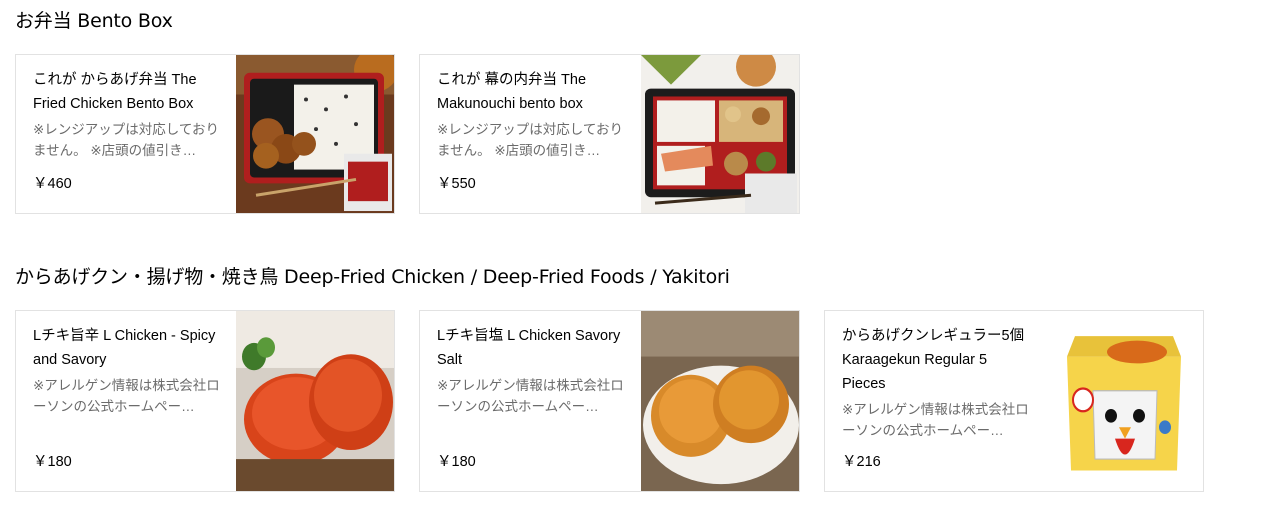 The width and height of the screenshot is (1262, 511). Describe the element at coordinates (115, 92) in the screenshot. I see `item-name: これが からあげ弁当 The Fried Chicken Bento Box` at that location.